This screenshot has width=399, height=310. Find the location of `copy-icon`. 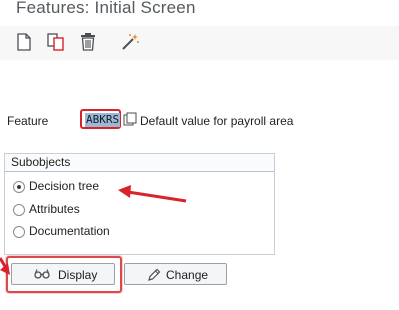

copy-icon is located at coordinates (56, 42).